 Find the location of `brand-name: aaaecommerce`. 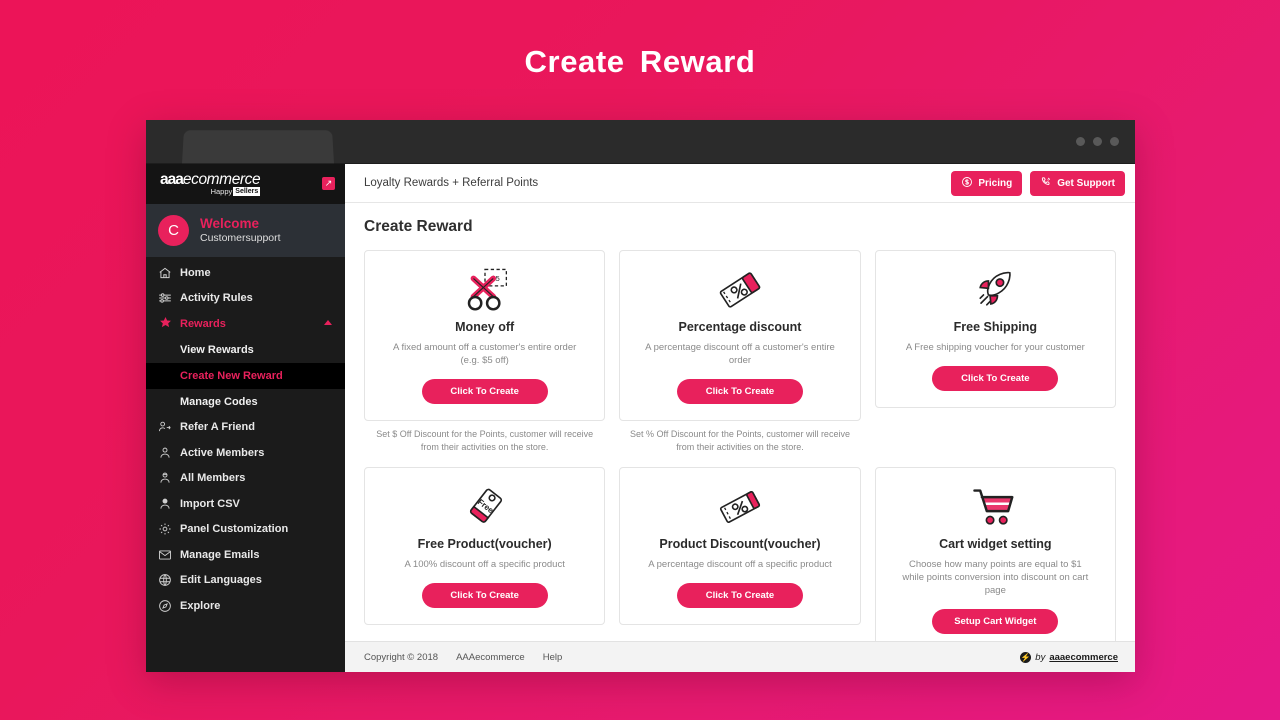

brand-name: aaaecommerce is located at coordinates (210, 180).